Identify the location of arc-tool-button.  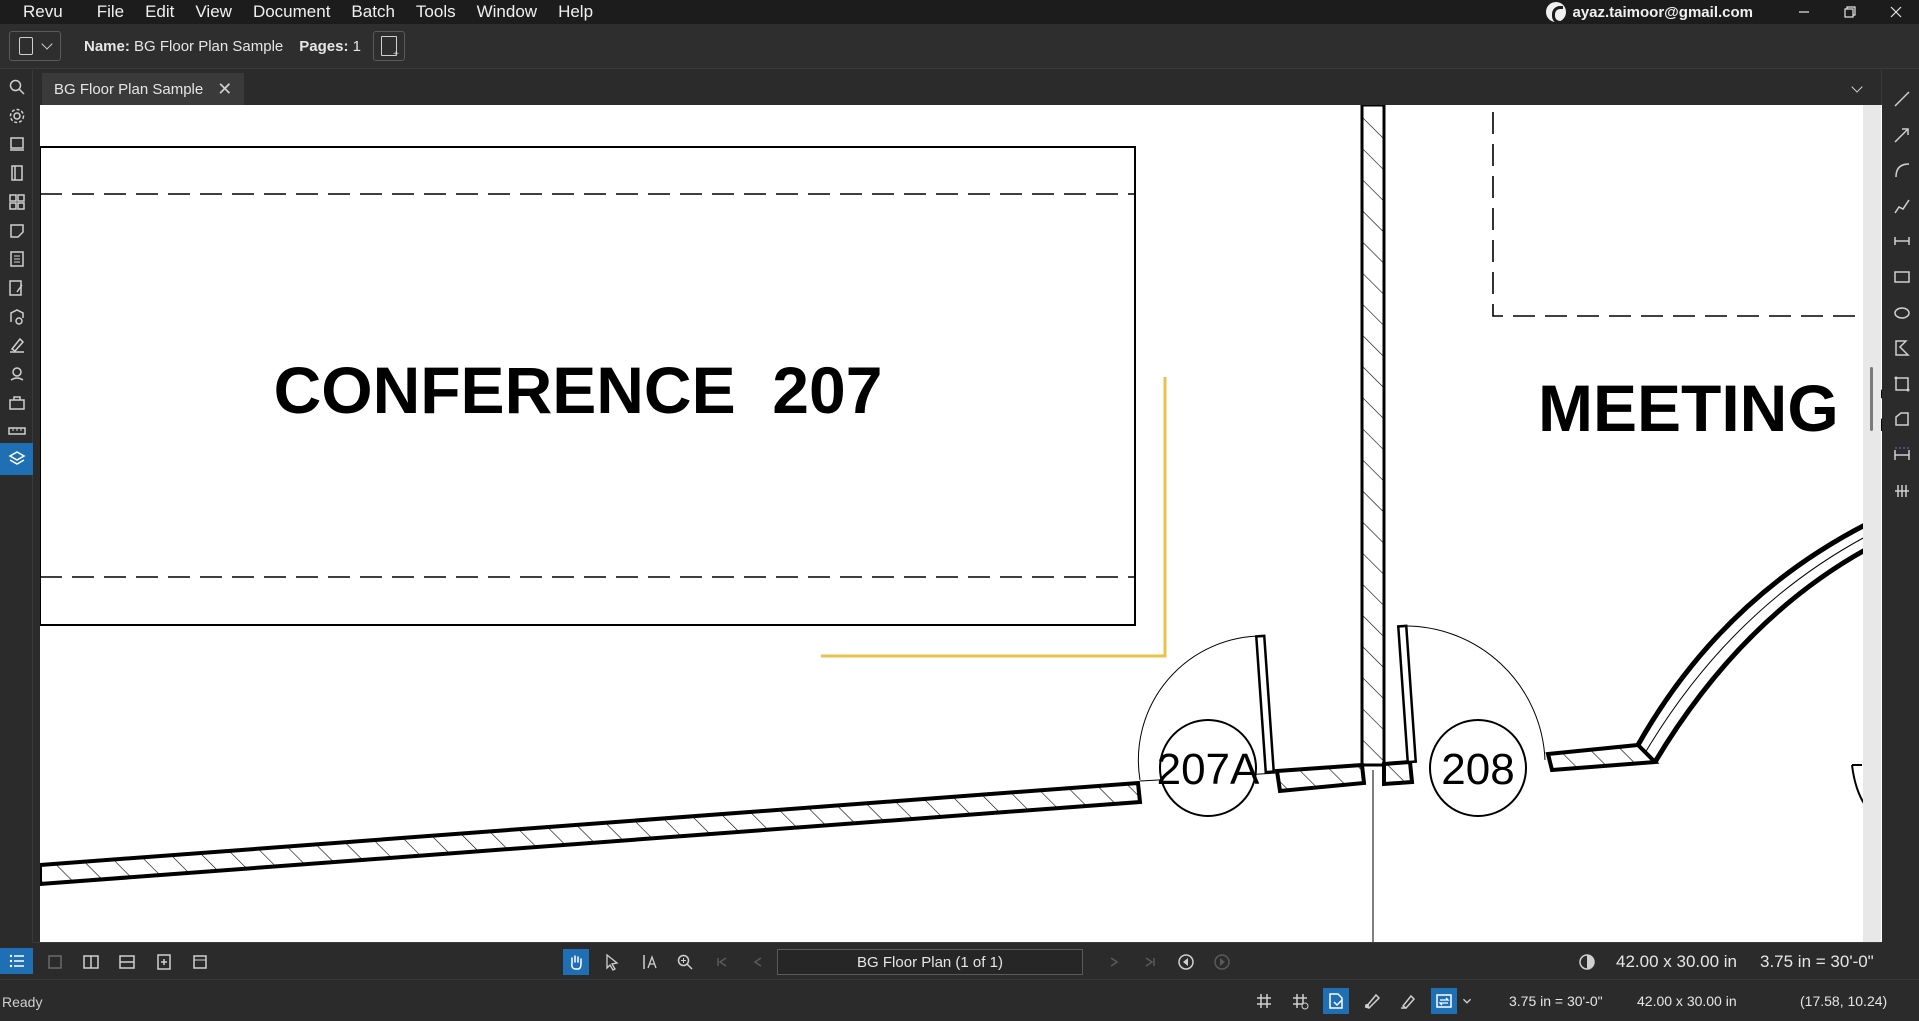
(1902, 170).